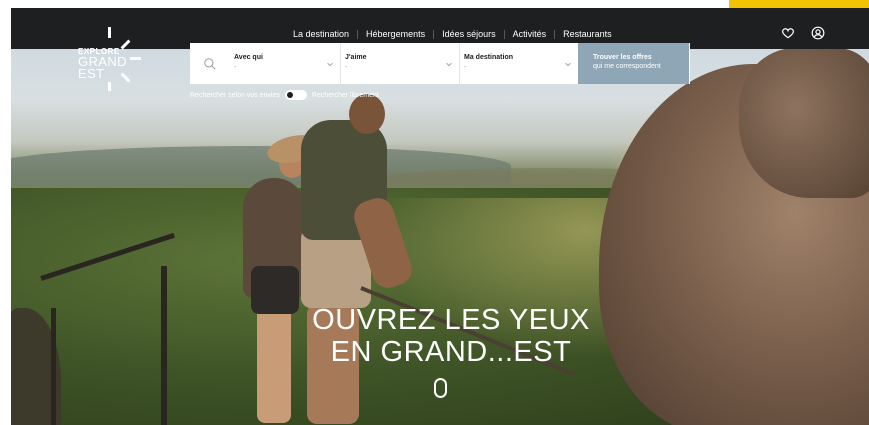 The height and width of the screenshot is (425, 869). Describe the element at coordinates (451, 352) in the screenshot. I see `headline-line: EN GRAND...EST` at that location.